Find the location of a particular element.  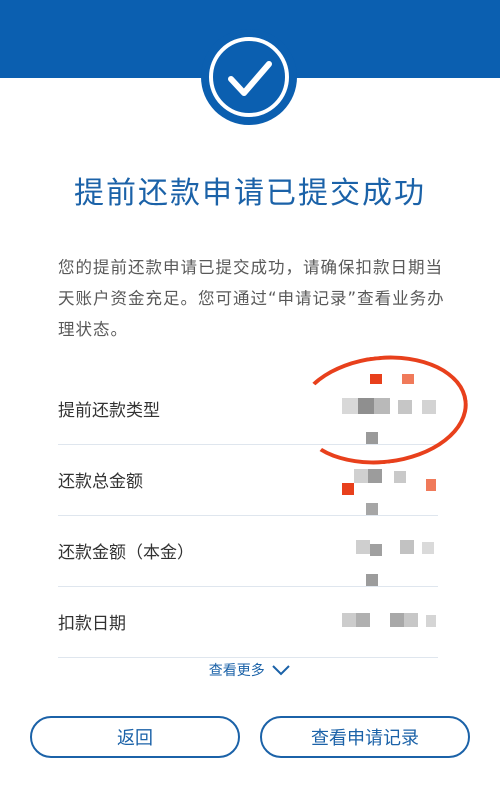

detail-label: 提前还款类型 is located at coordinates (109, 411).